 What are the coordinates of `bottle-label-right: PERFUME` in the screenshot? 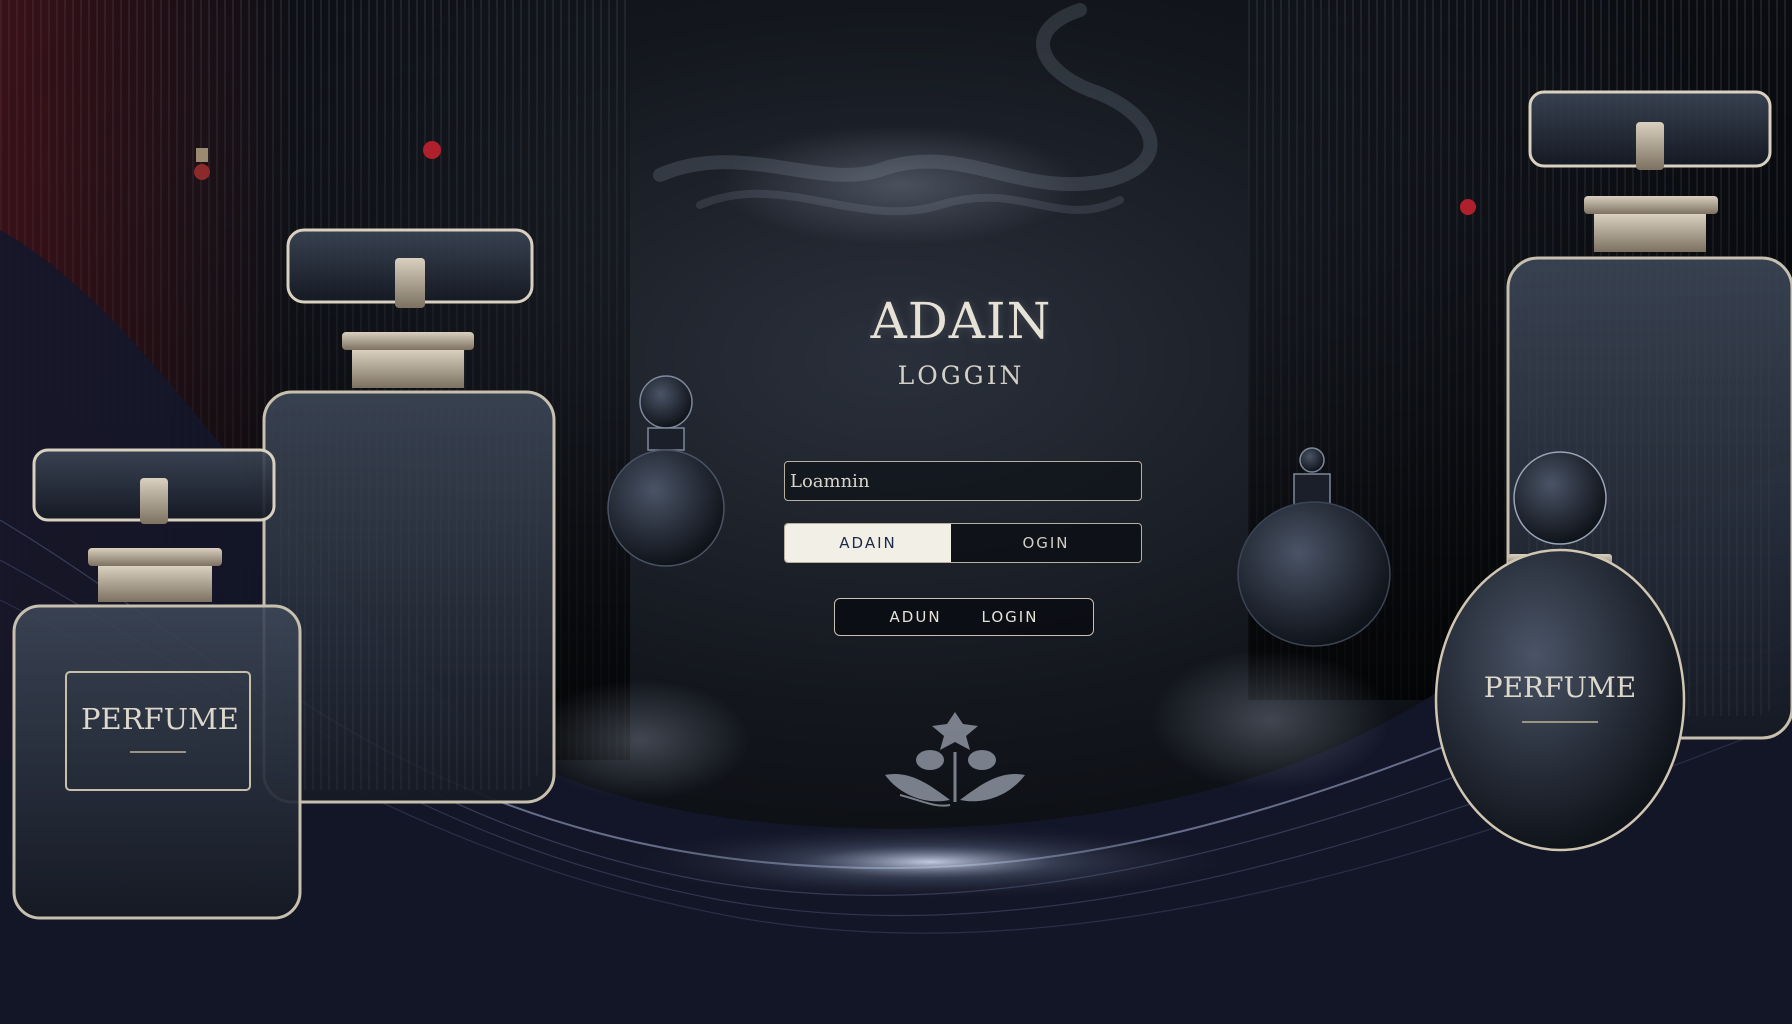 It's located at (1560, 687).